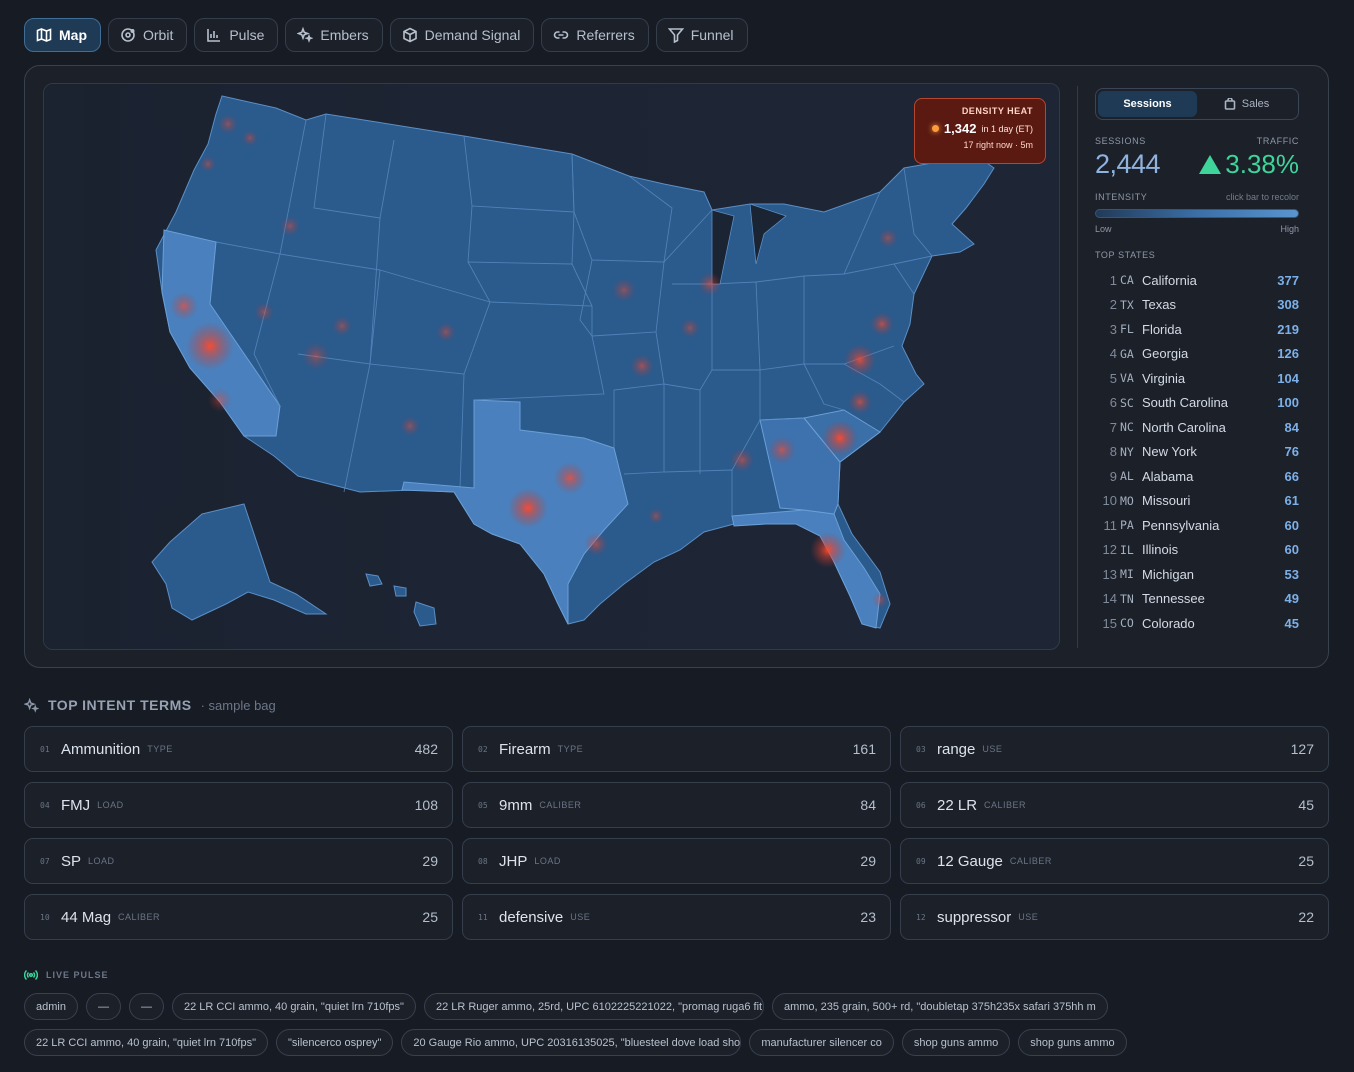 This screenshot has height=1072, width=1354. Describe the element at coordinates (997, 111) in the screenshot. I see `heat-title: DENSITY HEAT` at that location.